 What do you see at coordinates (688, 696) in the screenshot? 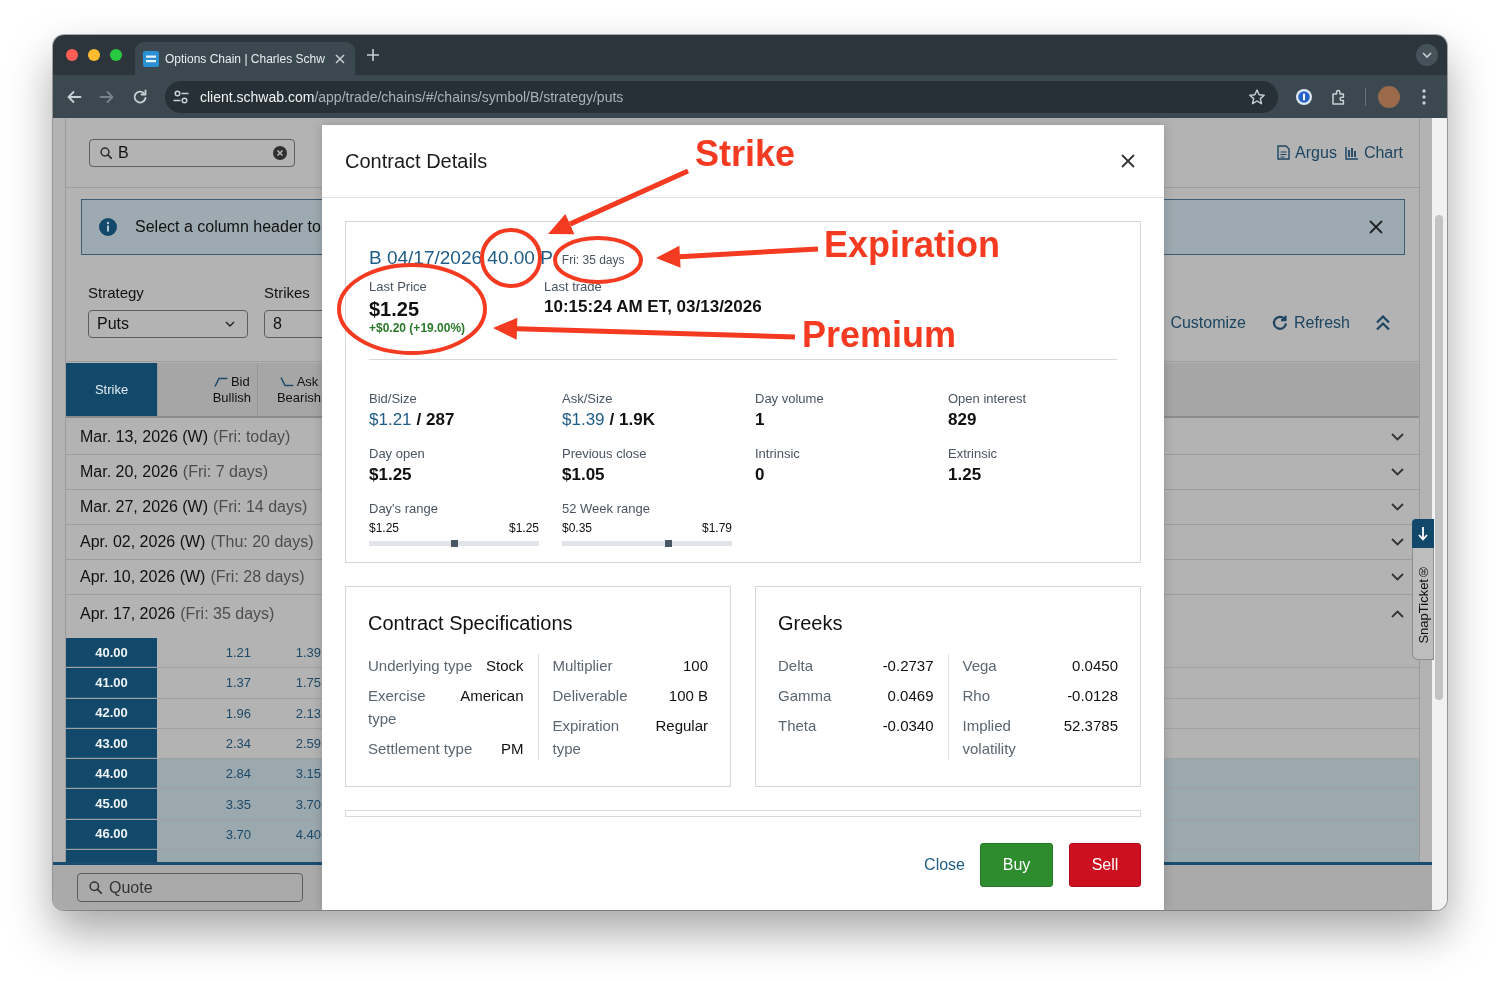
I see `spec-value: 100 B` at bounding box center [688, 696].